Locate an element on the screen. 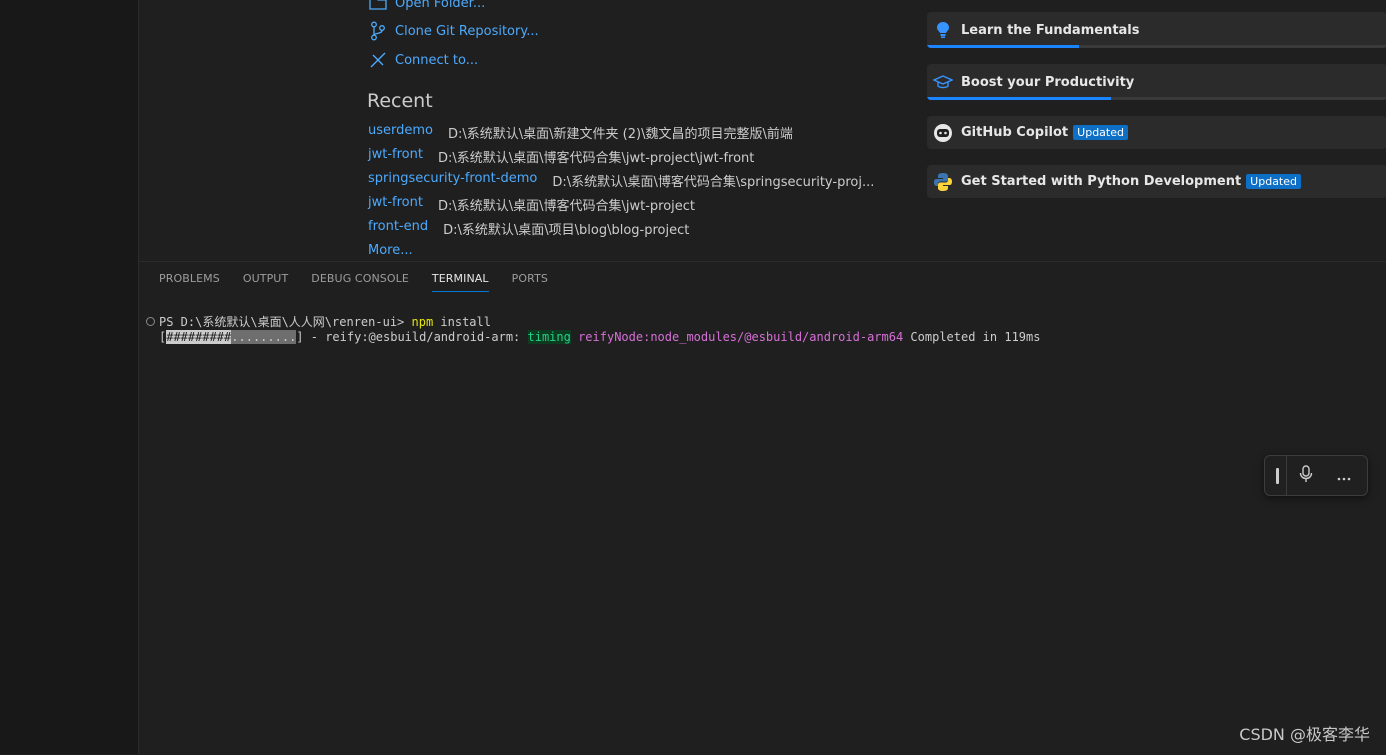 The image size is (1386, 755). tab-debug-console: DEBUG CONSOLE is located at coordinates (360, 282).